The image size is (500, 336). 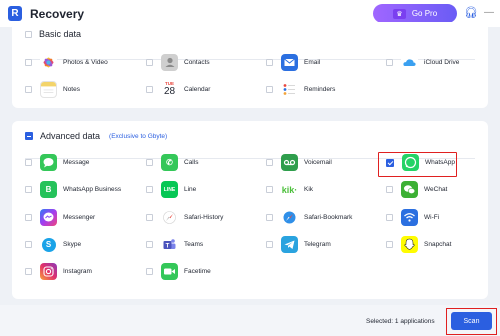 What do you see at coordinates (29, 136) in the screenshot?
I see `advanced-data-checkbox` at bounding box center [29, 136].